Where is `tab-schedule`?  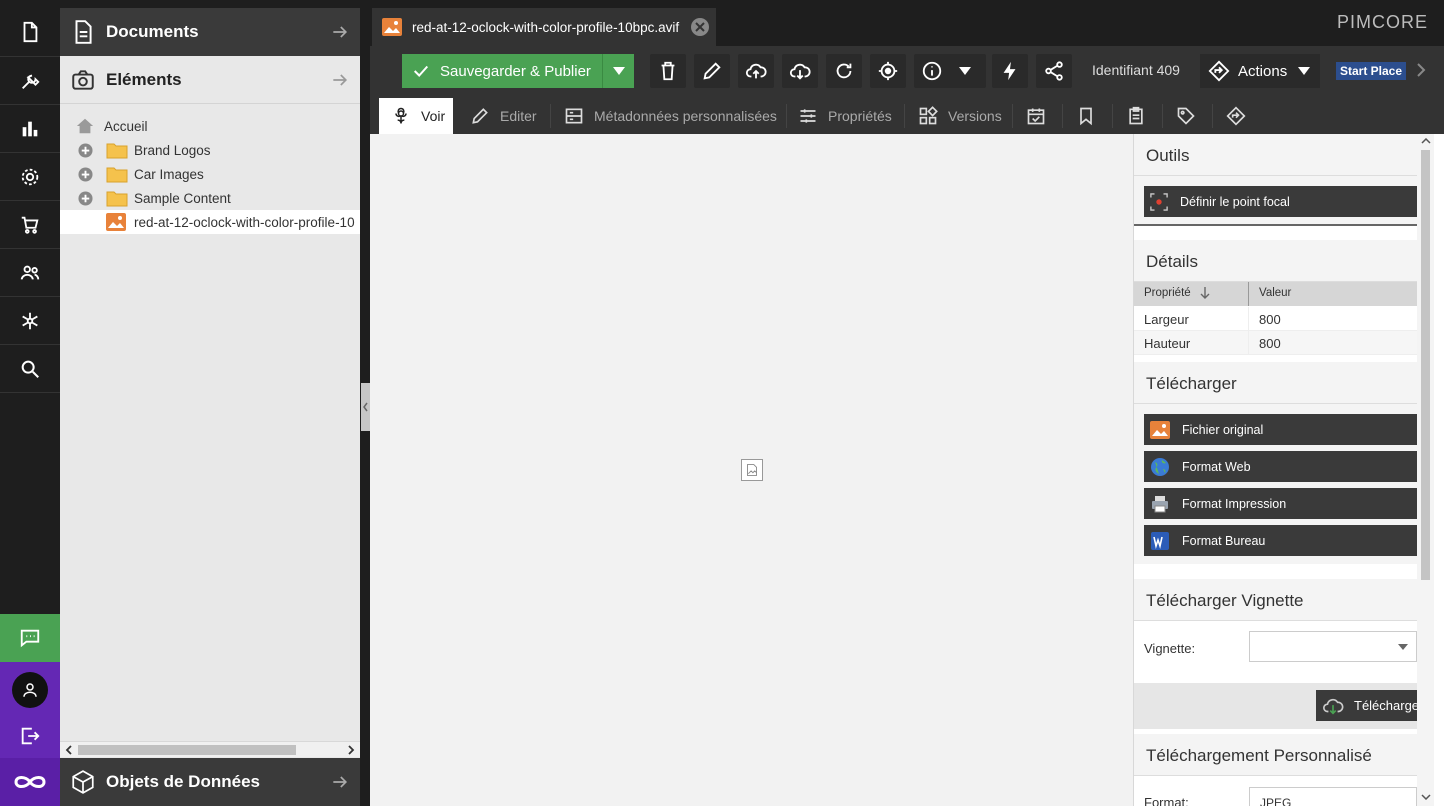 tab-schedule is located at coordinates (1036, 116).